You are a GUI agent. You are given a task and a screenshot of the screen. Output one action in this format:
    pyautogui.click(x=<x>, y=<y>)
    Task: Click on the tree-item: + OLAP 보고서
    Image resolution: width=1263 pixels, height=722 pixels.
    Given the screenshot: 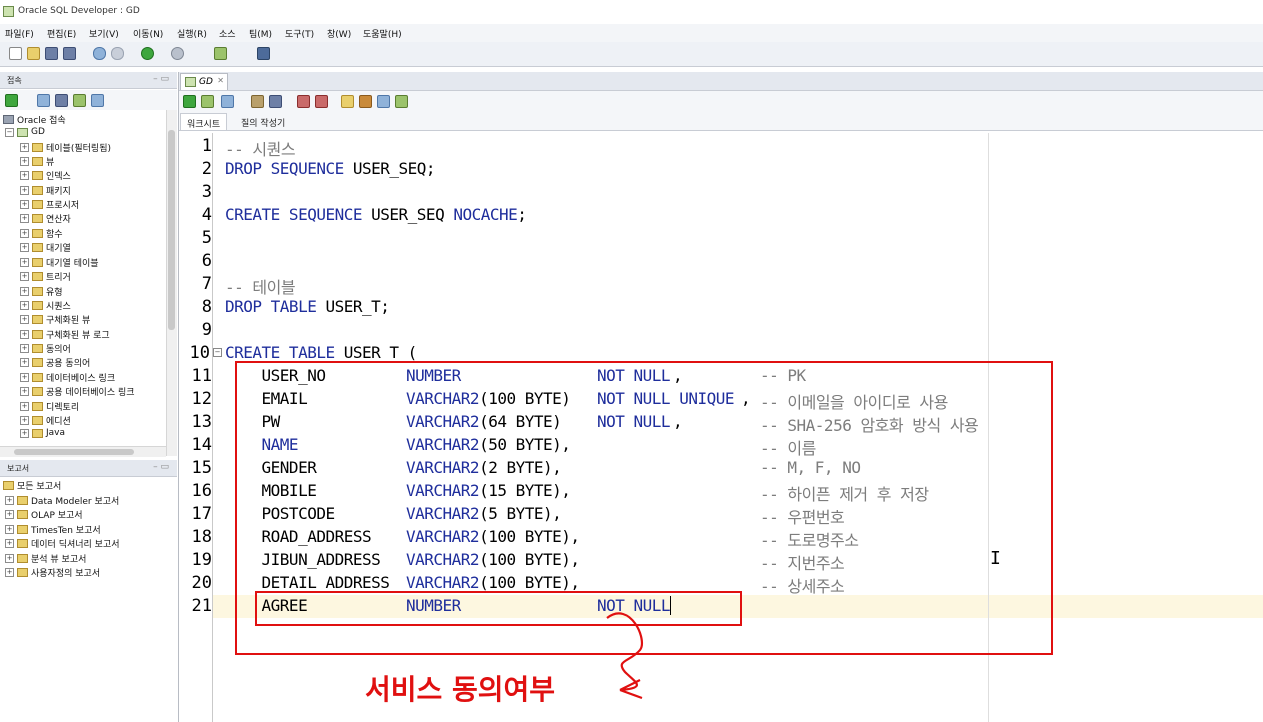 What is the action you would take?
    pyautogui.click(x=44, y=515)
    